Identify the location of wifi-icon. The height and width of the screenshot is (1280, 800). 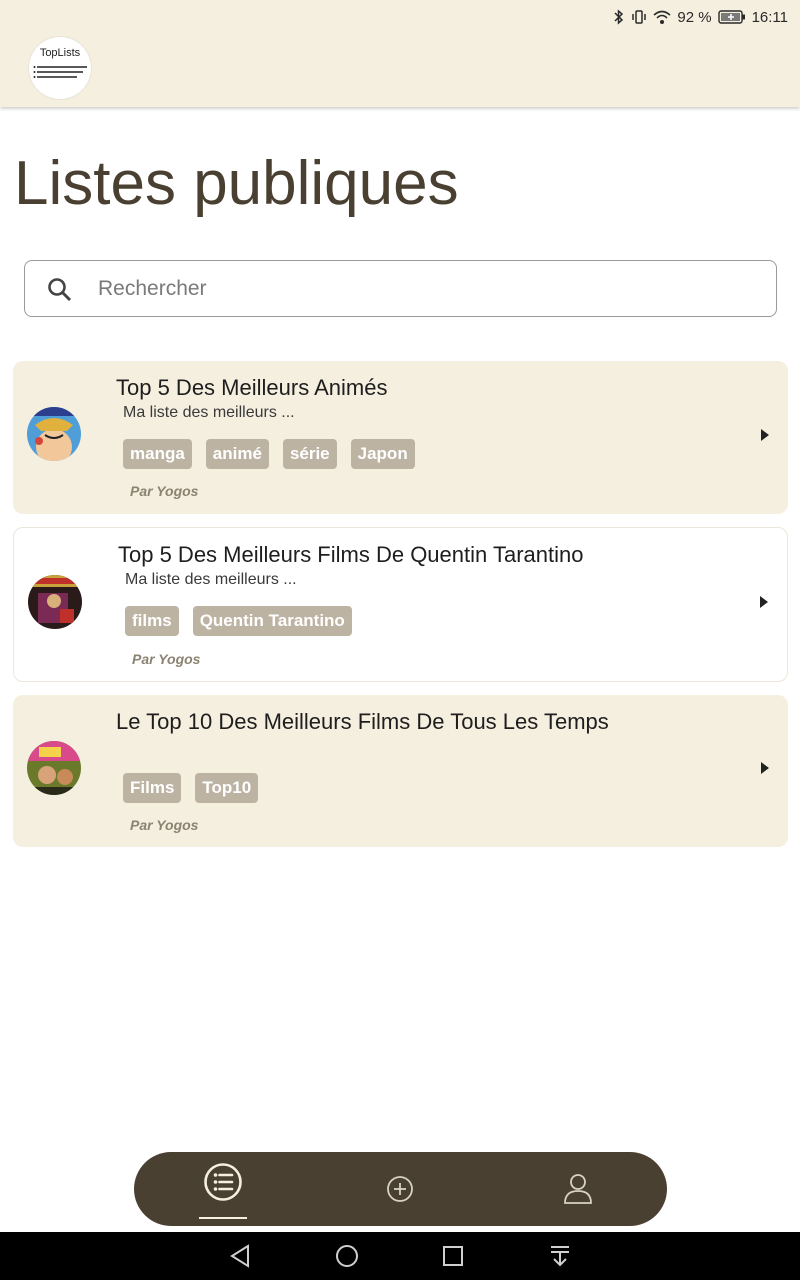
(662, 17).